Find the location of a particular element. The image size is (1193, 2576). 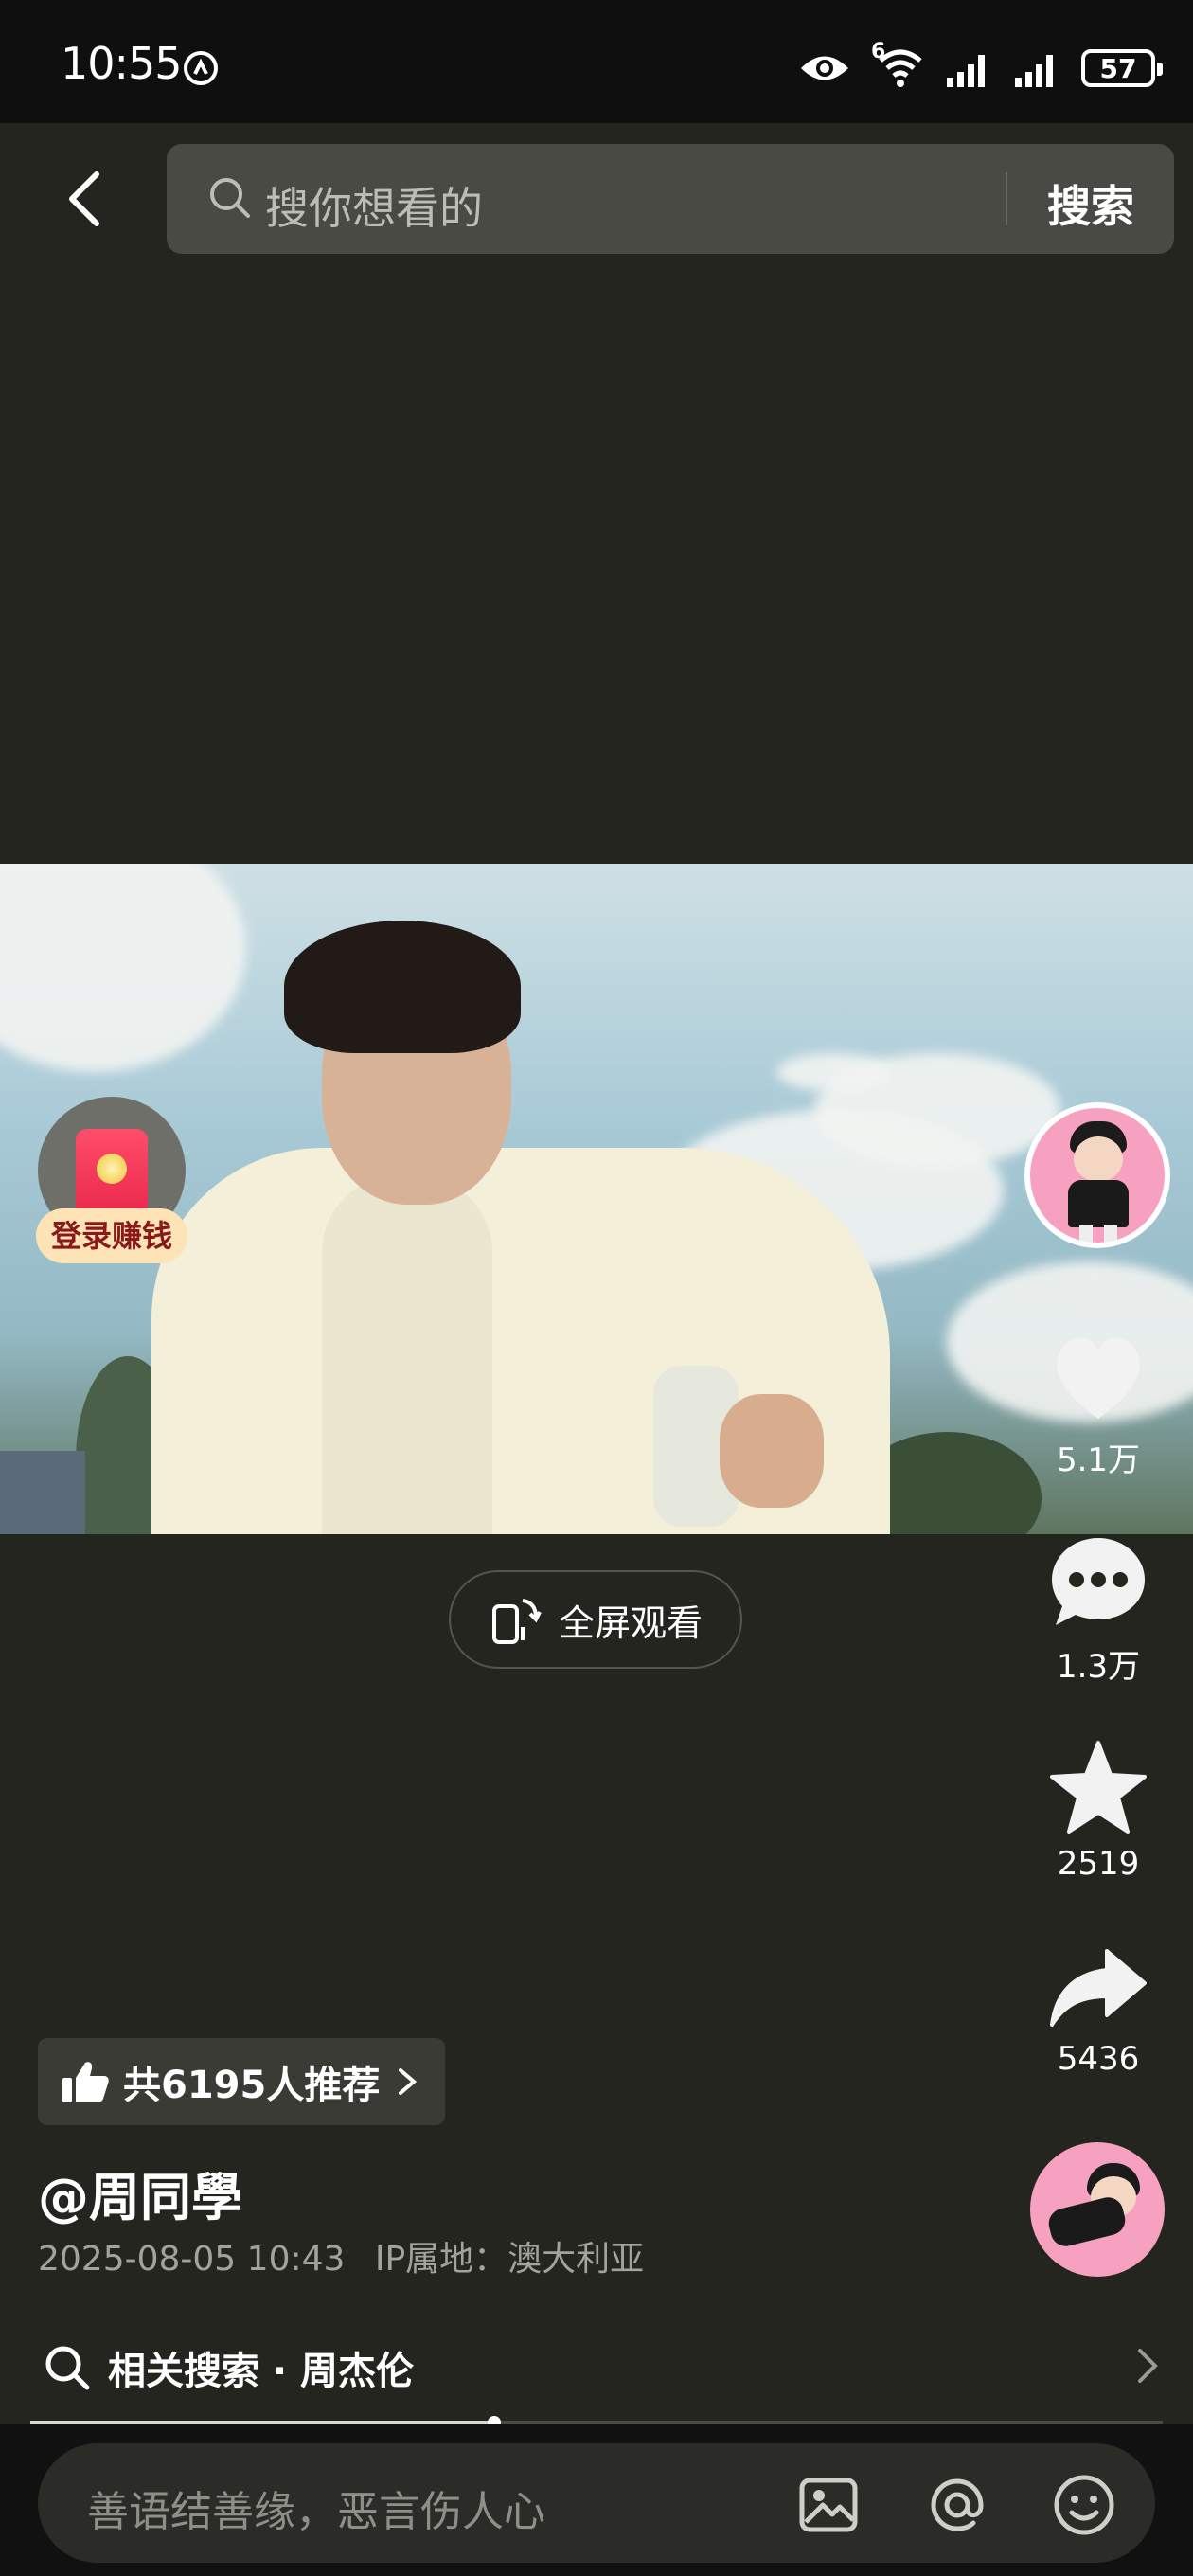

avatar-image is located at coordinates (1097, 1175).